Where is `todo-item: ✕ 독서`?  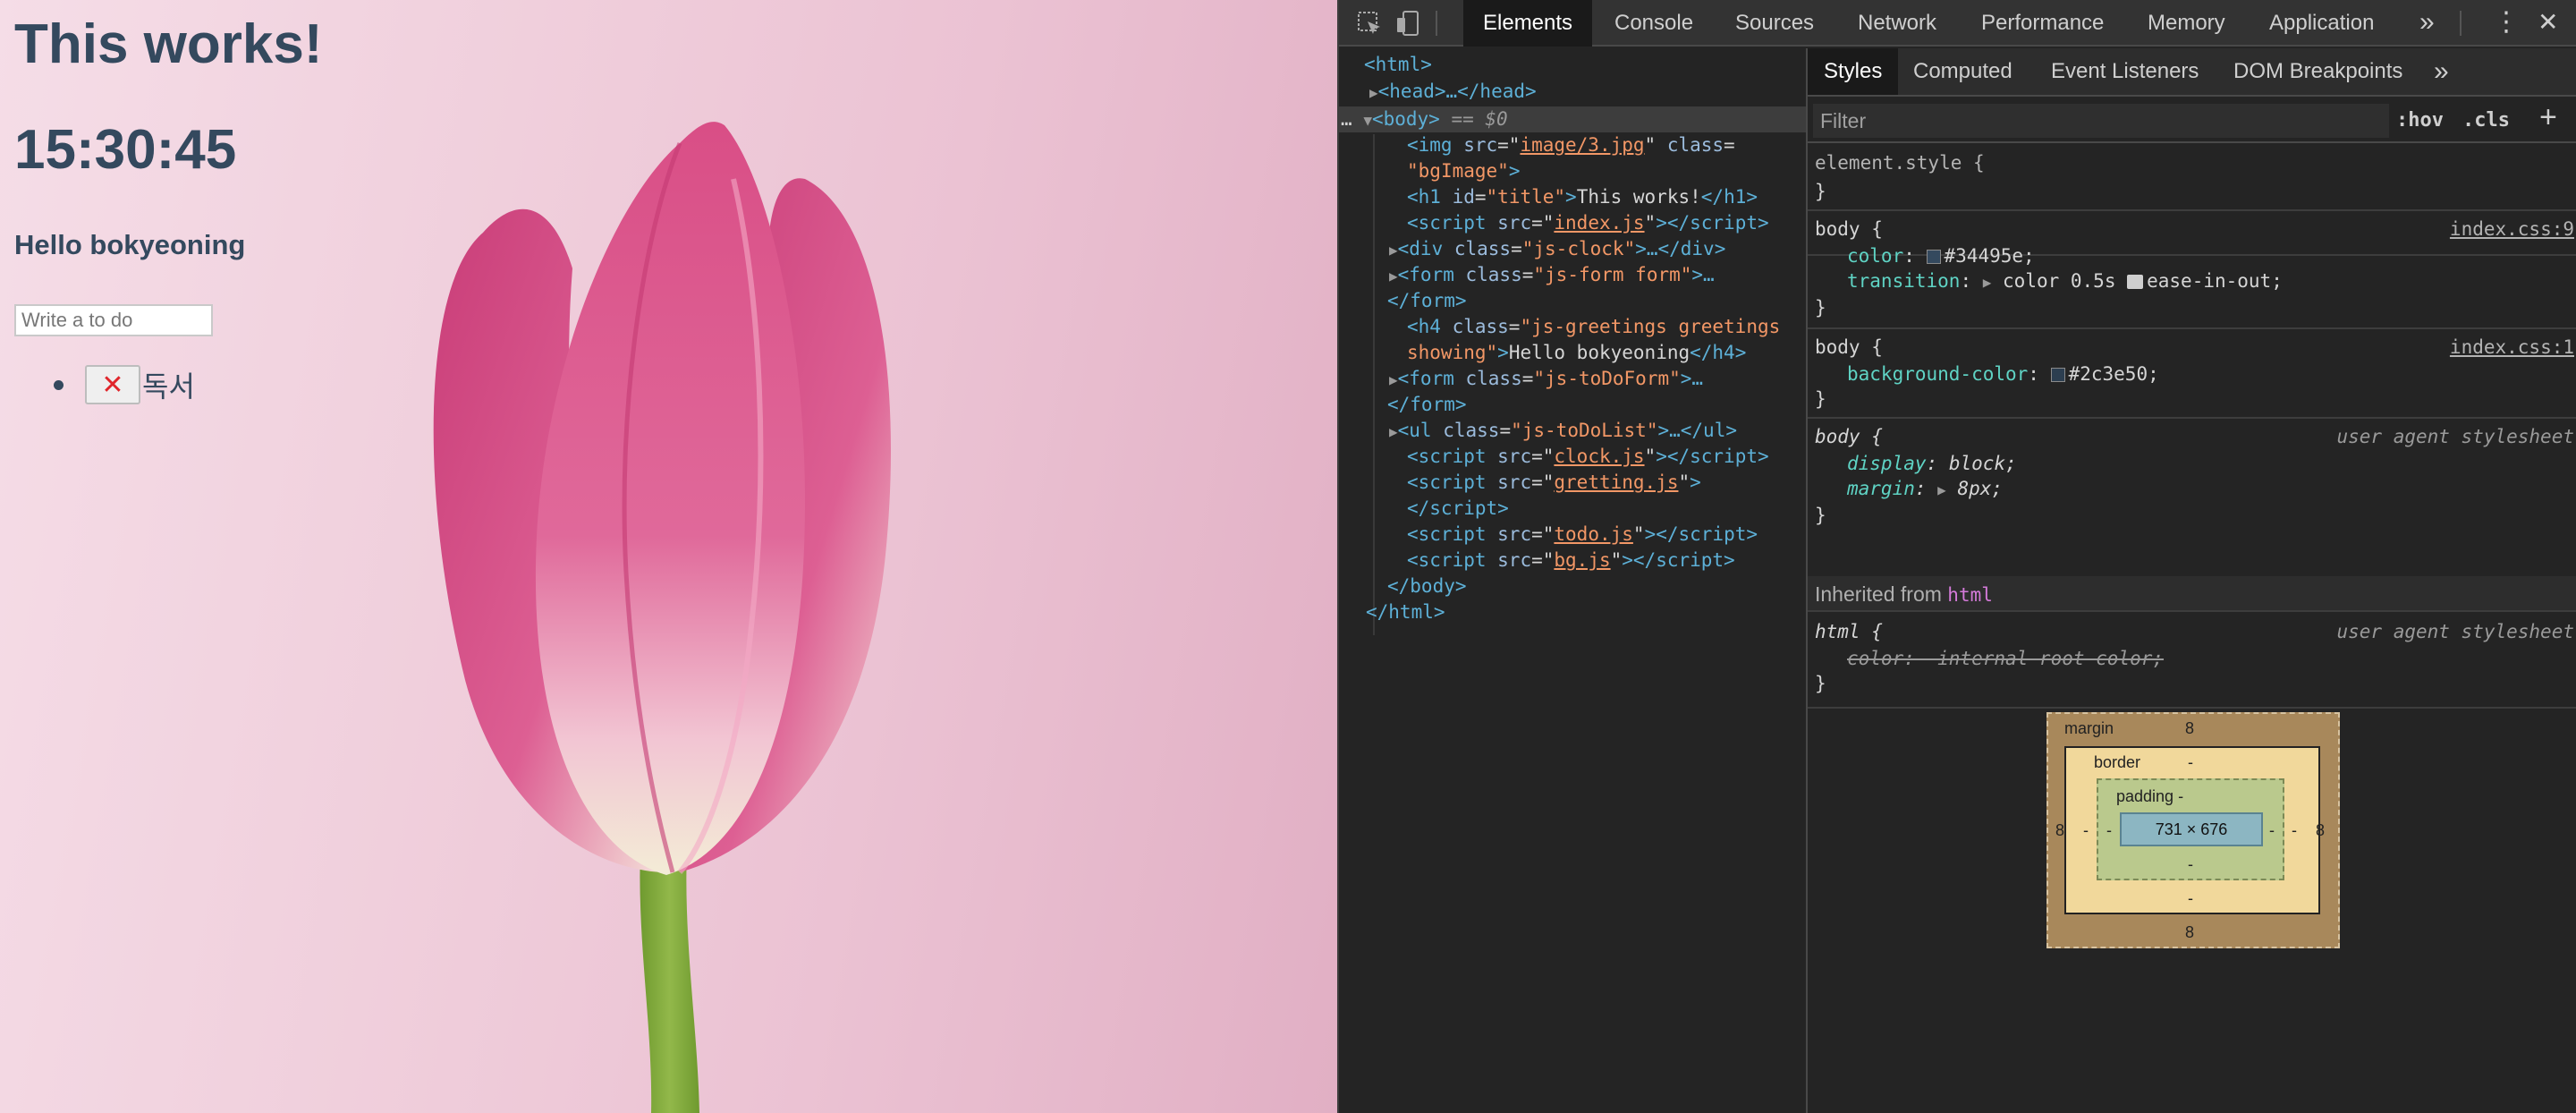
todo-item: ✕ 독서 is located at coordinates (124, 384).